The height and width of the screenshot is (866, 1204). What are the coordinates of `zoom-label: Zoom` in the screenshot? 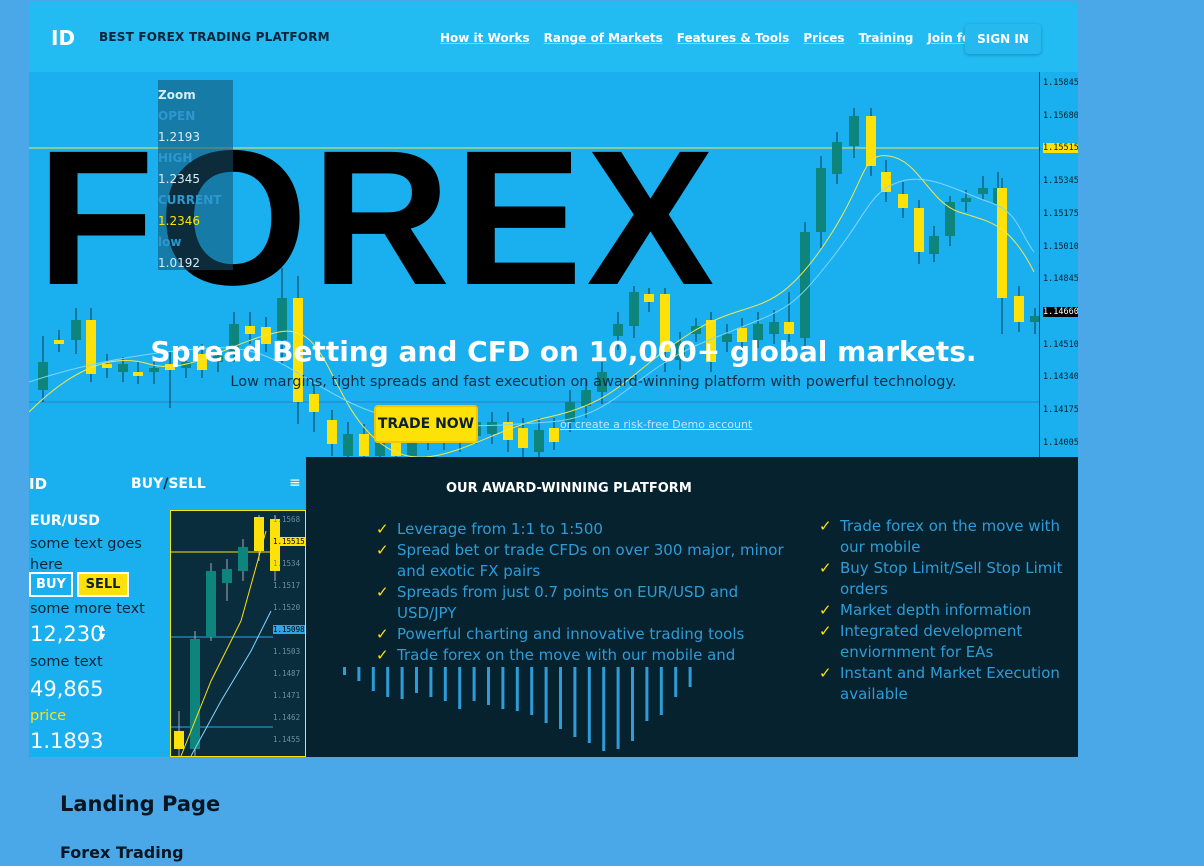 It's located at (177, 95).